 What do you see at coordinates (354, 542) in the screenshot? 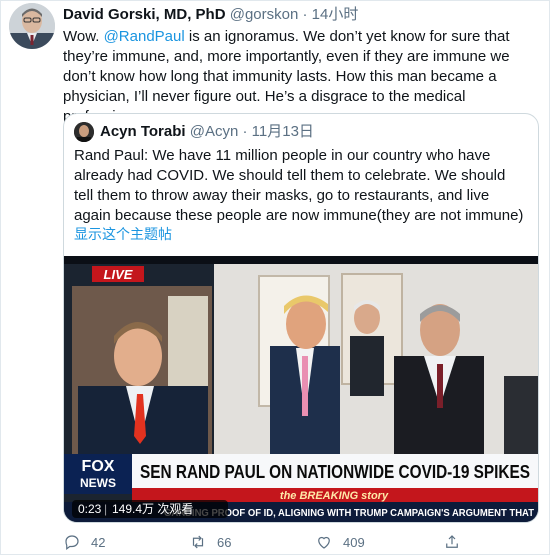
I see `like-count: 409` at bounding box center [354, 542].